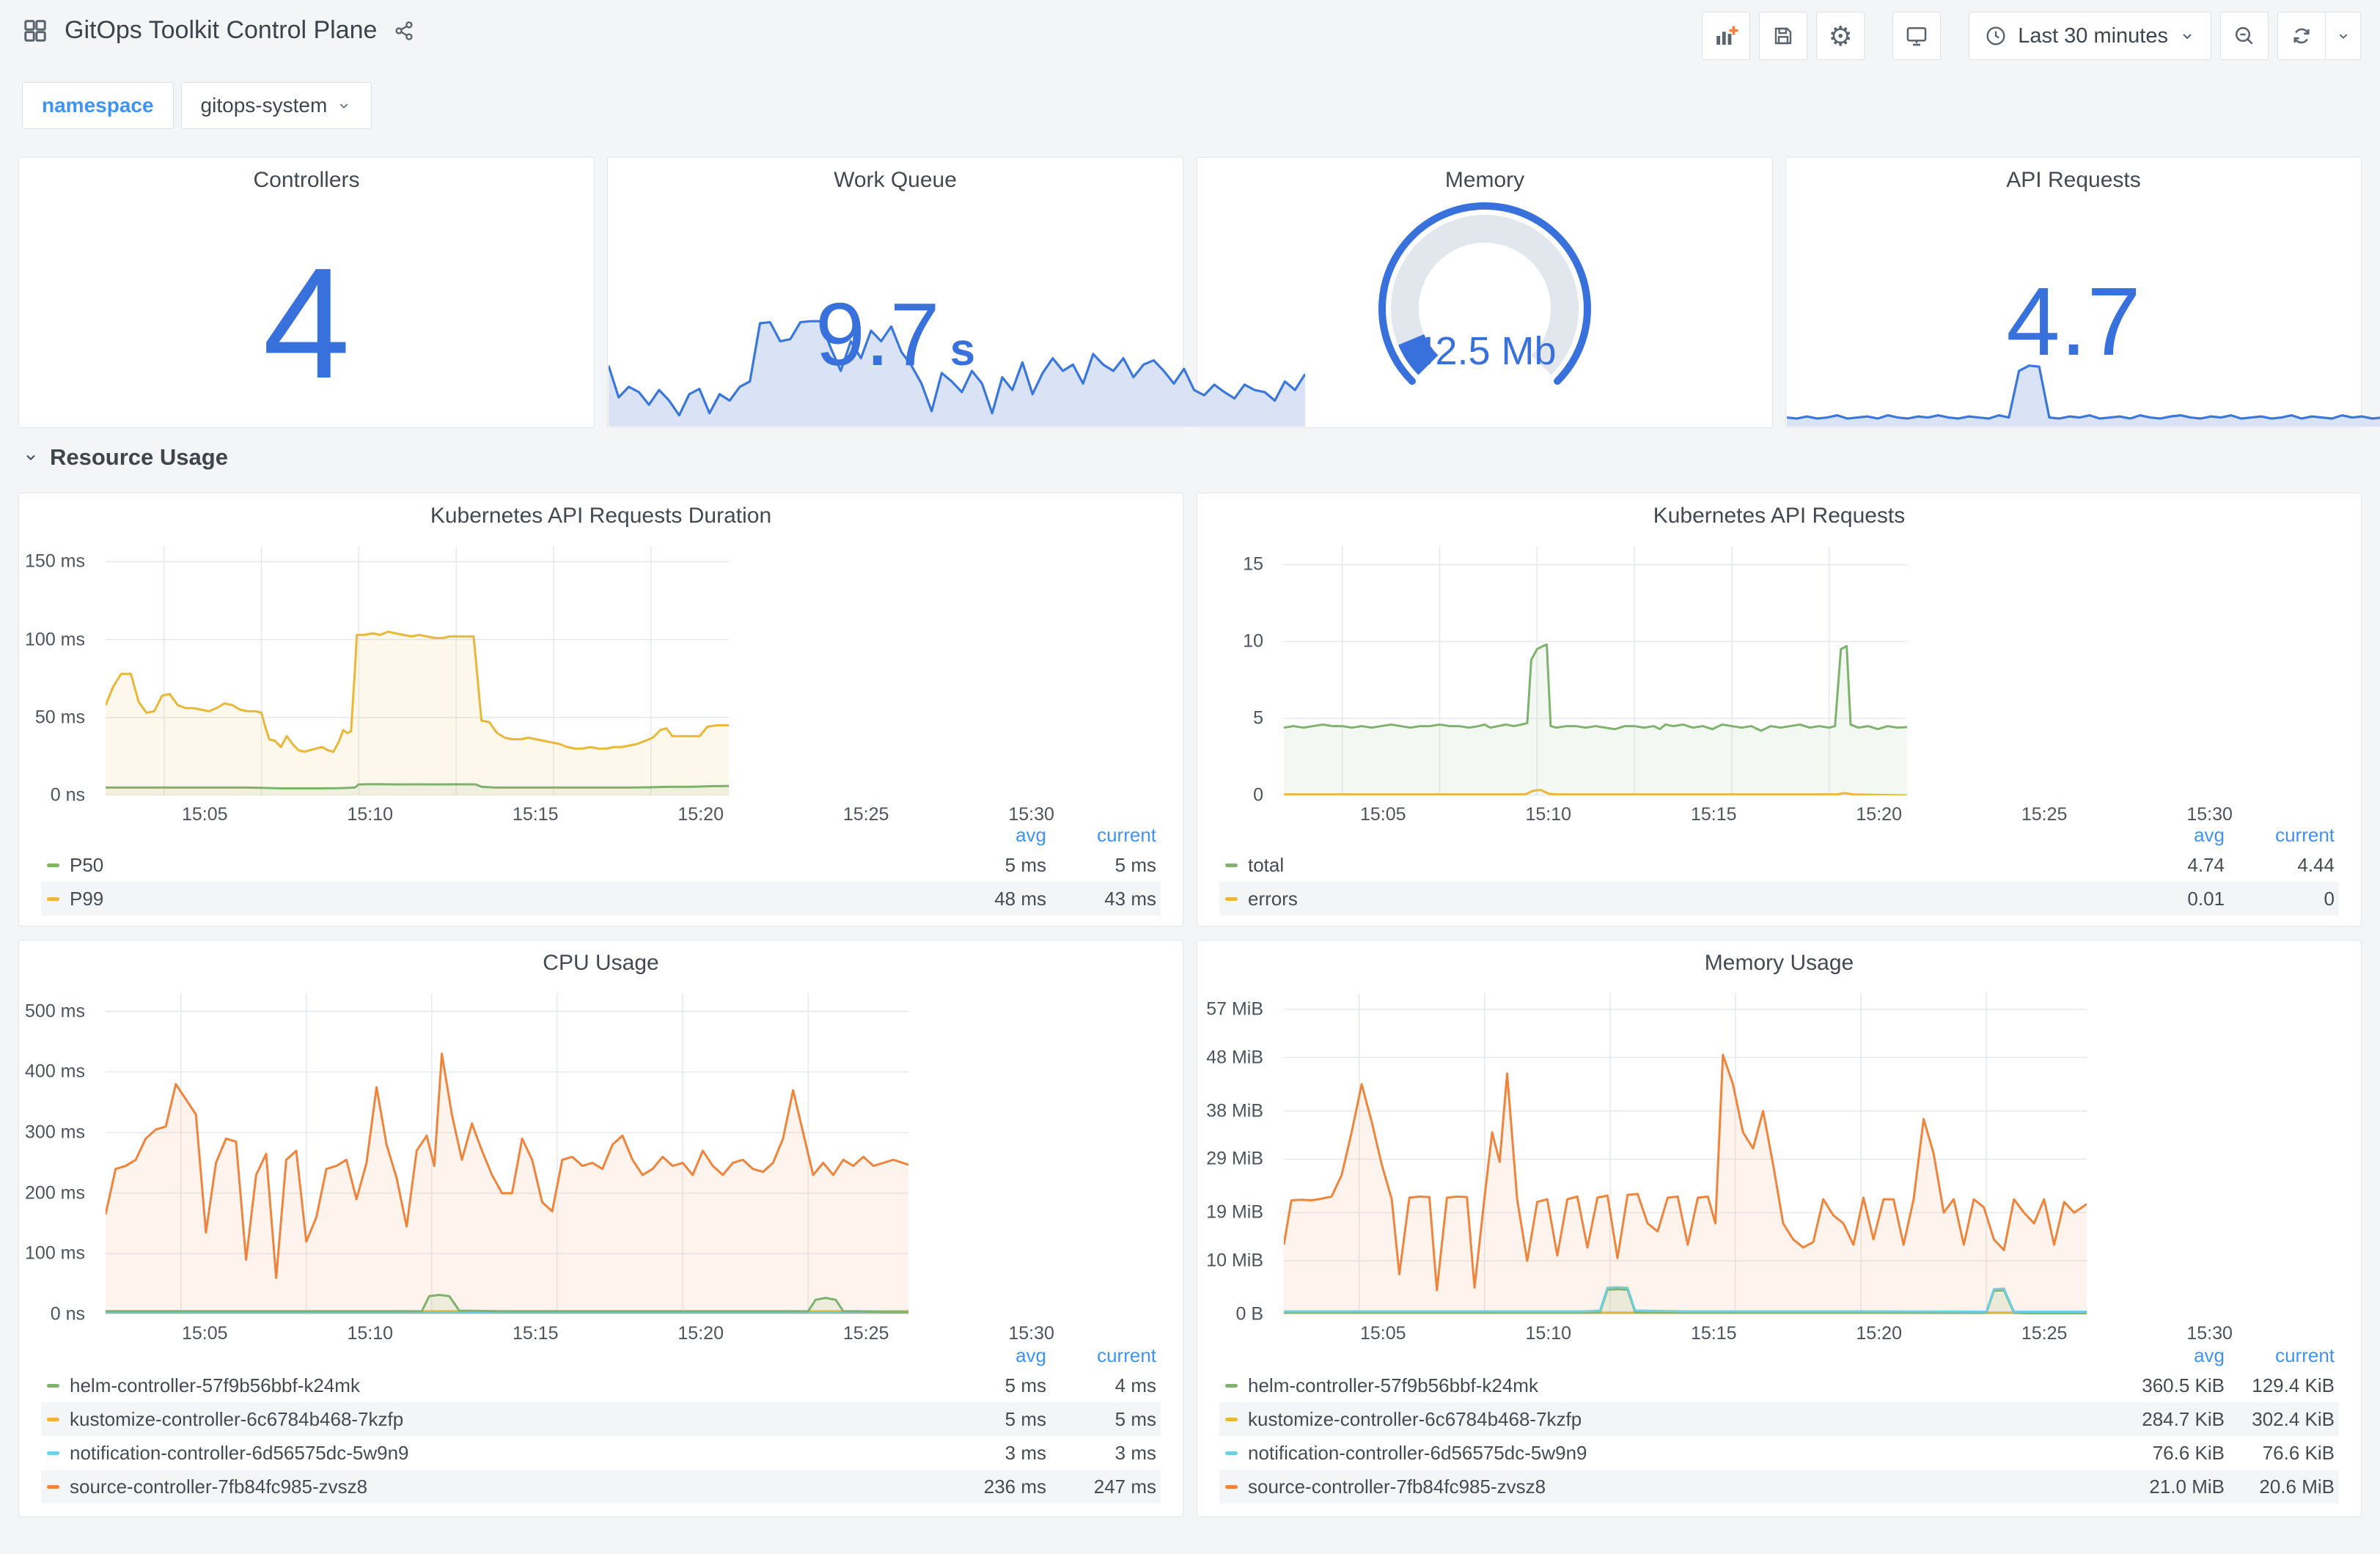  I want to click on namespace-variable-select: gitops-system, so click(276, 105).